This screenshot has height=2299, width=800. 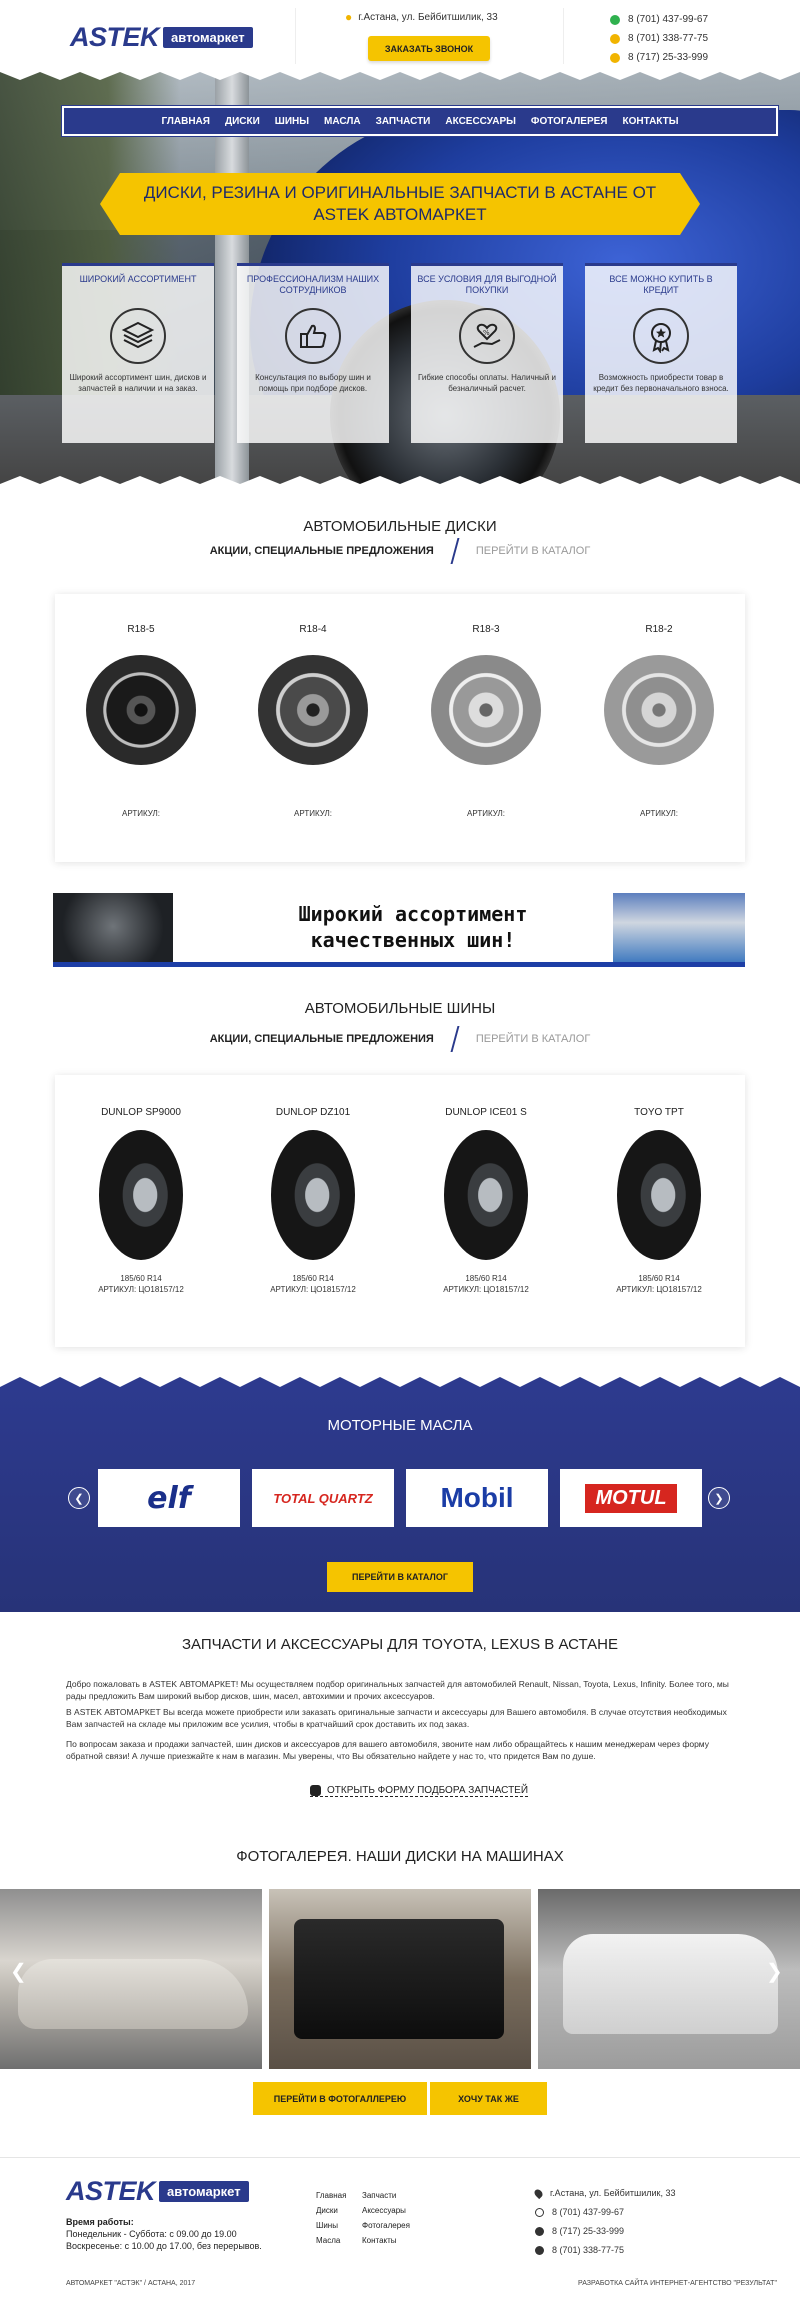 What do you see at coordinates (208, 37) in the screenshot?
I see `logo-tag: автомаркет` at bounding box center [208, 37].